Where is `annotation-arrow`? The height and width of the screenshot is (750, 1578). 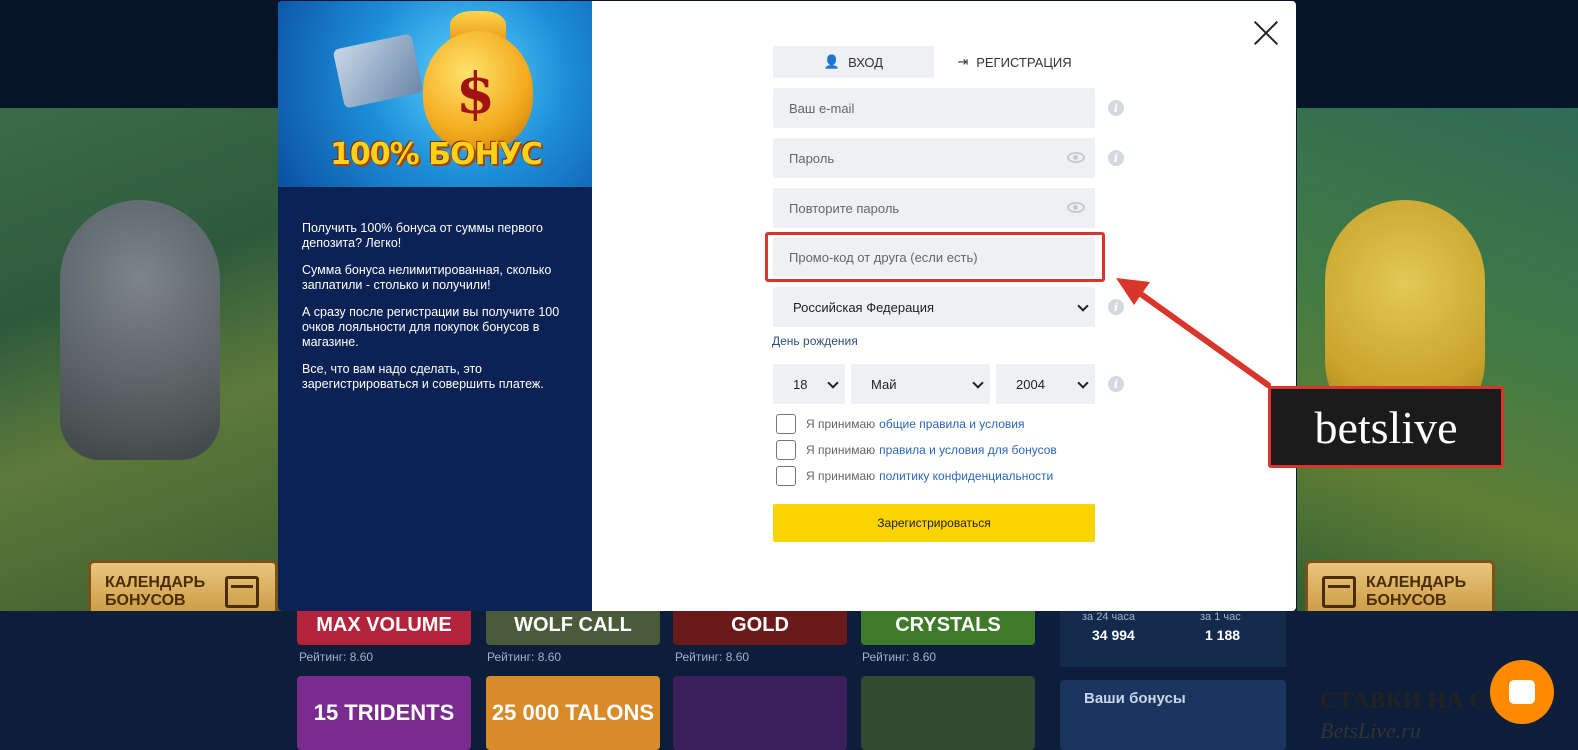
annotation-arrow is located at coordinates (1193, 333).